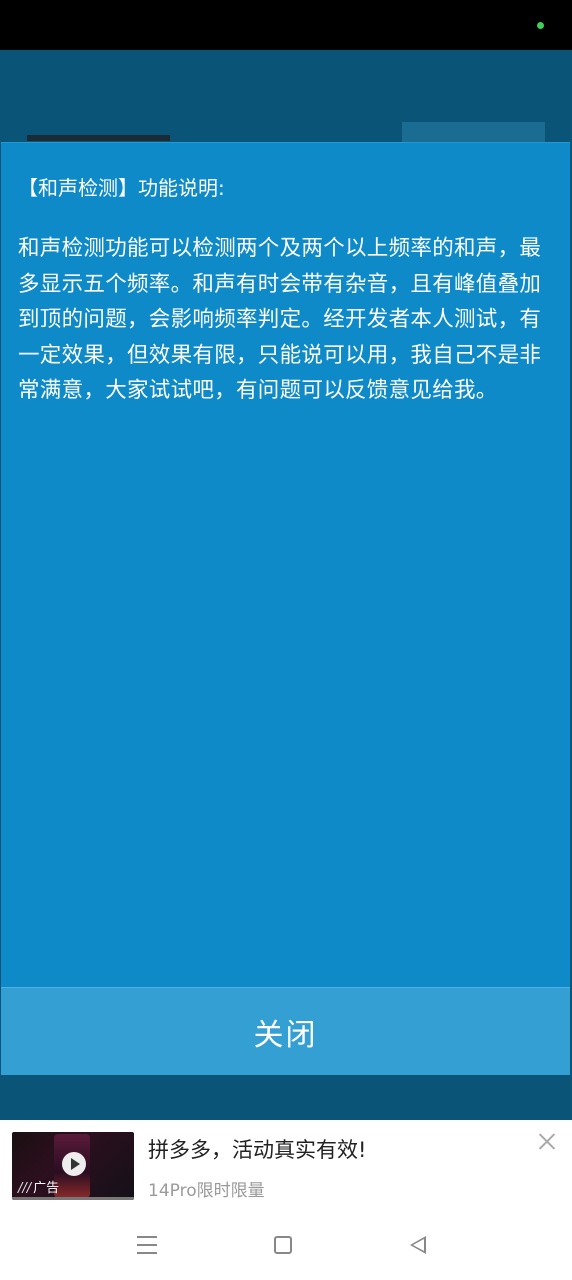 The width and height of the screenshot is (572, 1280). What do you see at coordinates (286, 1170) in the screenshot?
I see `ad-banner: ///广告 拼多多，活动真实有效! 14Pro限时限量` at bounding box center [286, 1170].